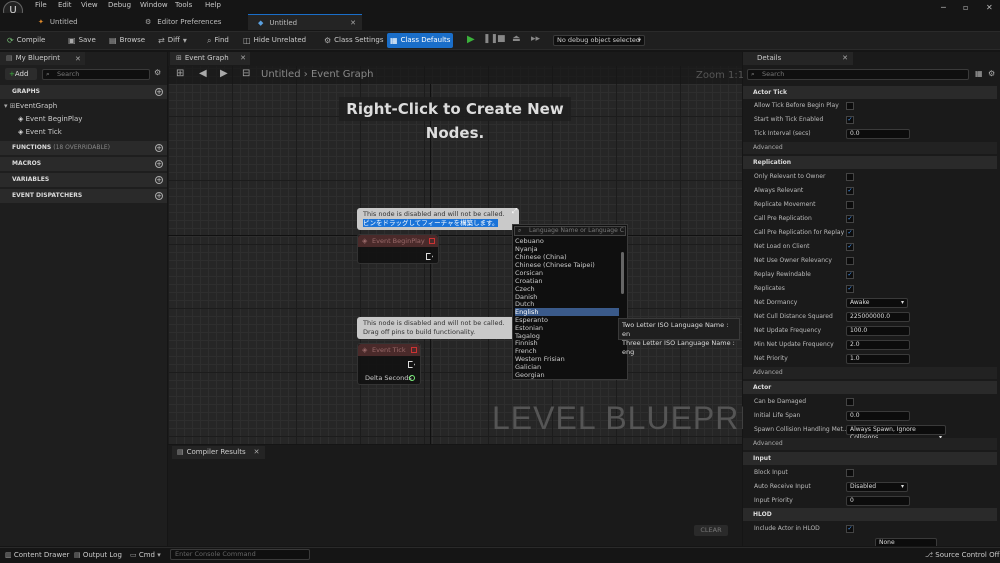 The height and width of the screenshot is (563, 1000). Describe the element at coordinates (943, 7) in the screenshot. I see `minimize-icon: ─` at that location.